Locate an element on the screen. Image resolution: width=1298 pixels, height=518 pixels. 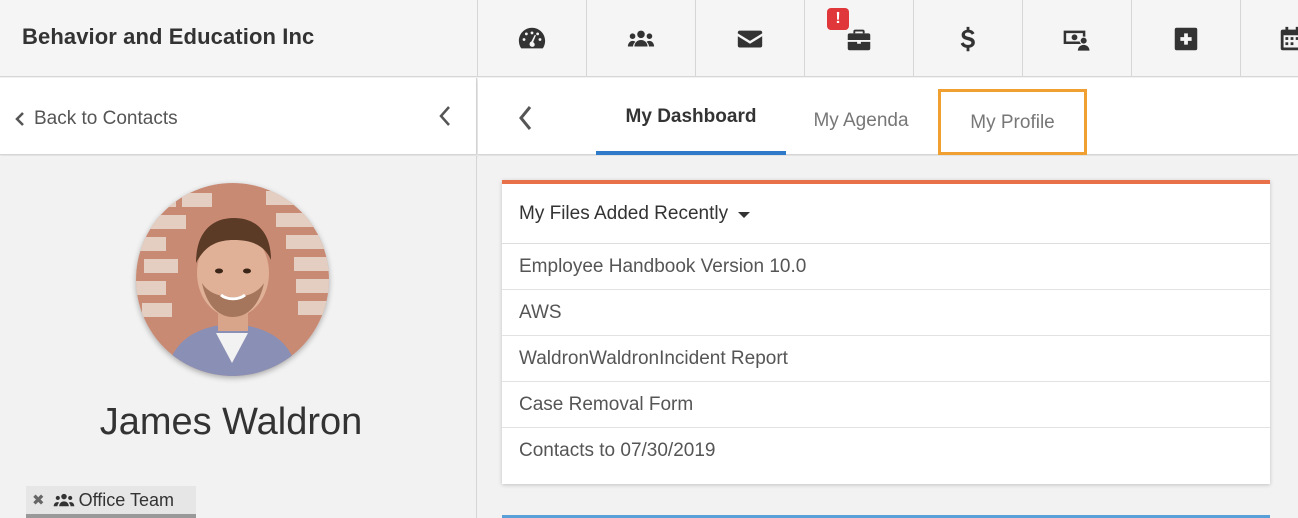
avatar is located at coordinates (232, 279).